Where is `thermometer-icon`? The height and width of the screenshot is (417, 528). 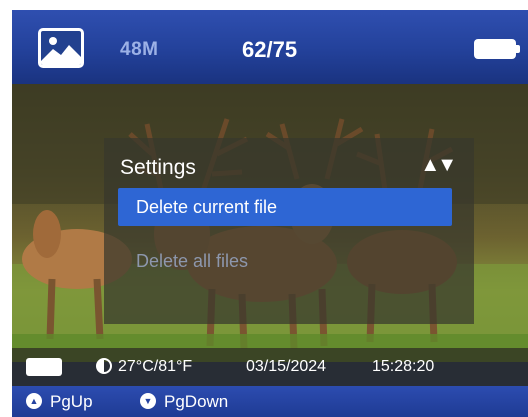 thermometer-icon is located at coordinates (104, 366).